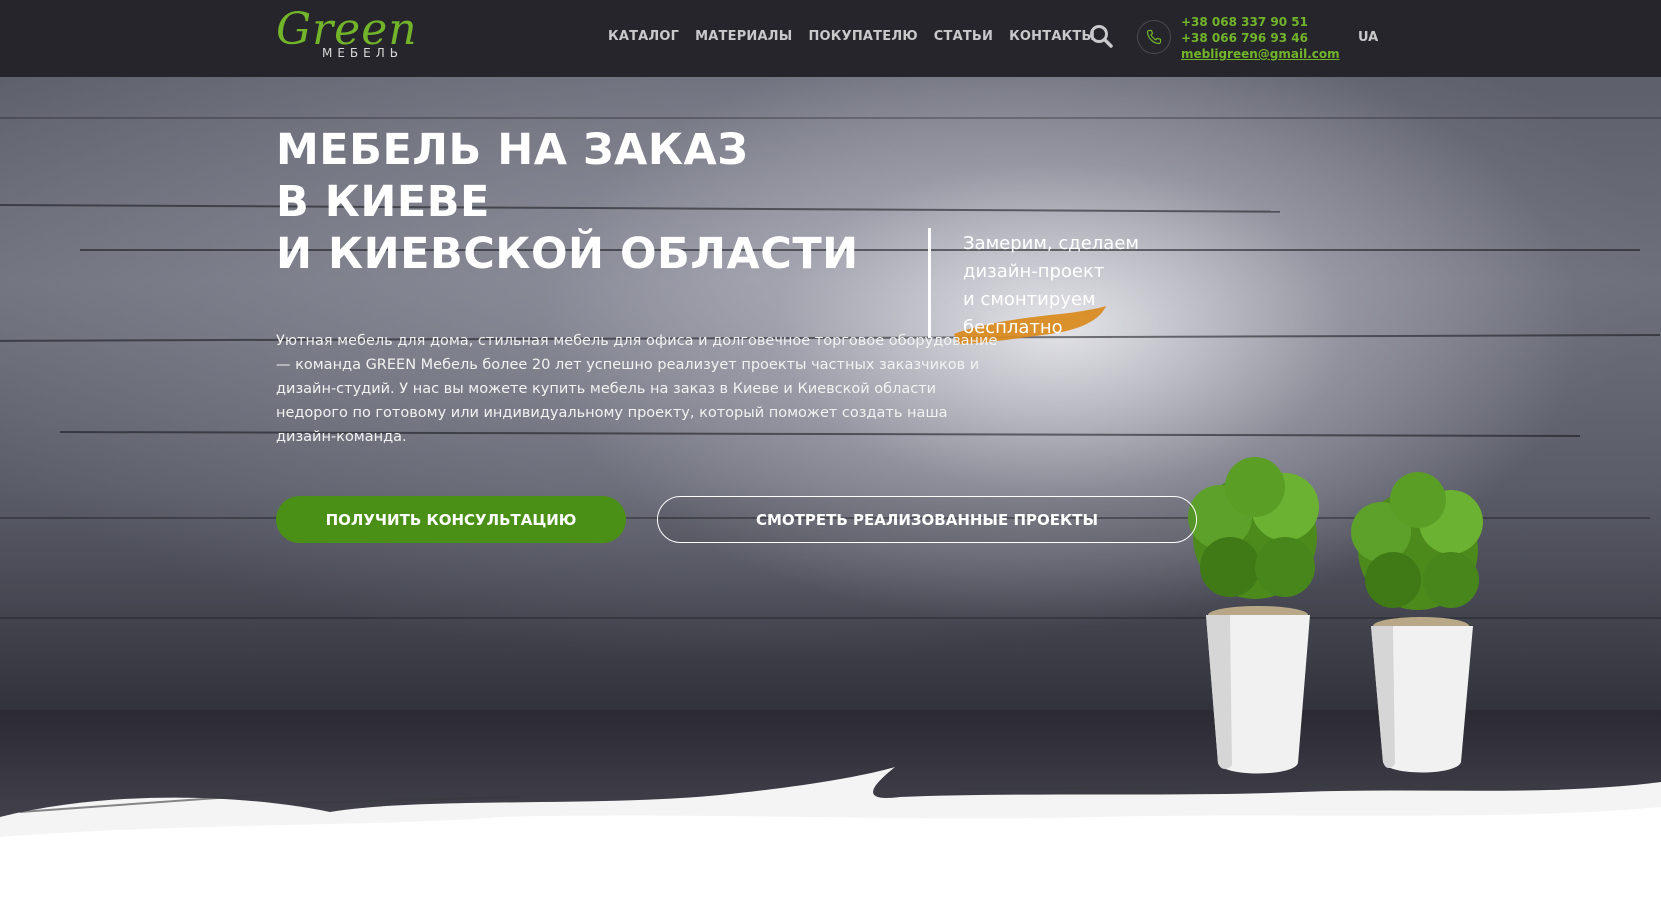 The width and height of the screenshot is (1661, 900). Describe the element at coordinates (1034, 271) in the screenshot. I see `side-line-2: дизайн-проект` at that location.